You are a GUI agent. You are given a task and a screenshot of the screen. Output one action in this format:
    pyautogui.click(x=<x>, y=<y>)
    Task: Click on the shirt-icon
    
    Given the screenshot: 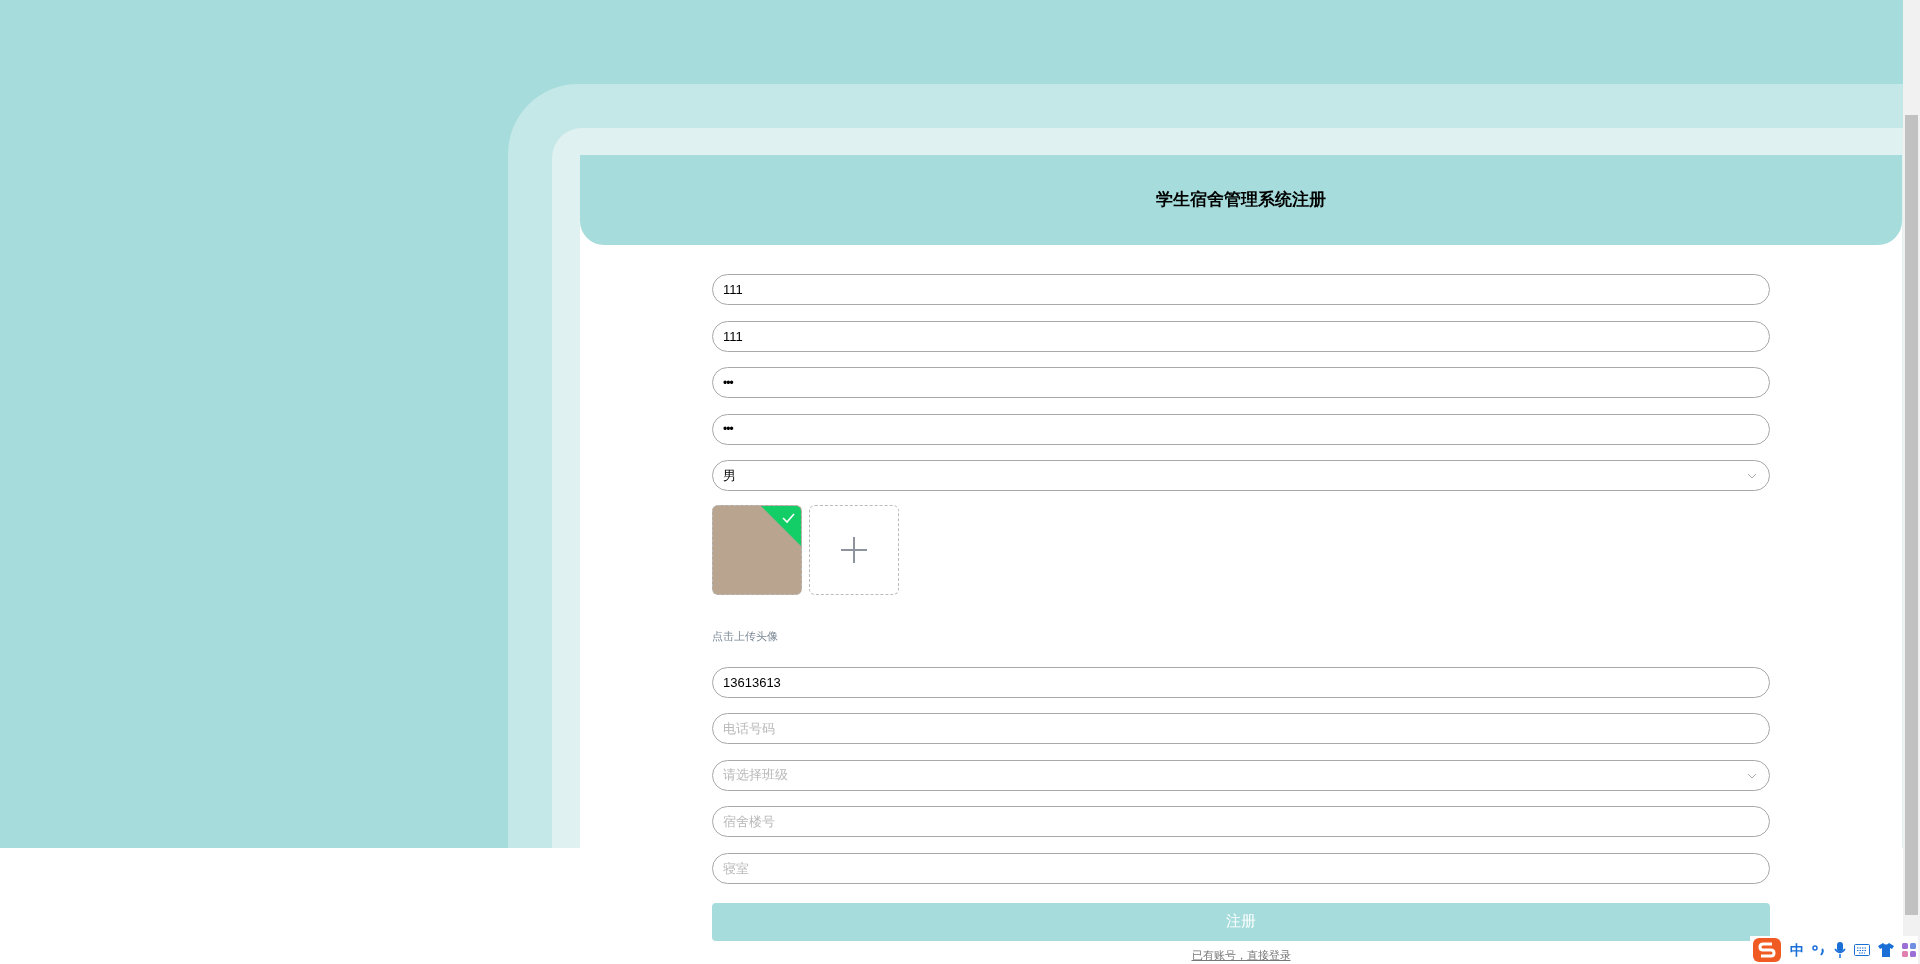 What is the action you would take?
    pyautogui.click(x=1886, y=950)
    